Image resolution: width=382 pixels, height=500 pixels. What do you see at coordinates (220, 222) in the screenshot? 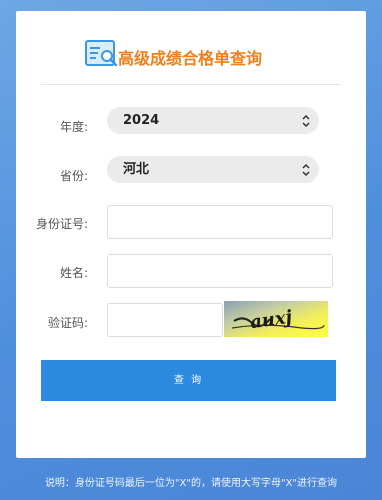
I see `id-number-input` at bounding box center [220, 222].